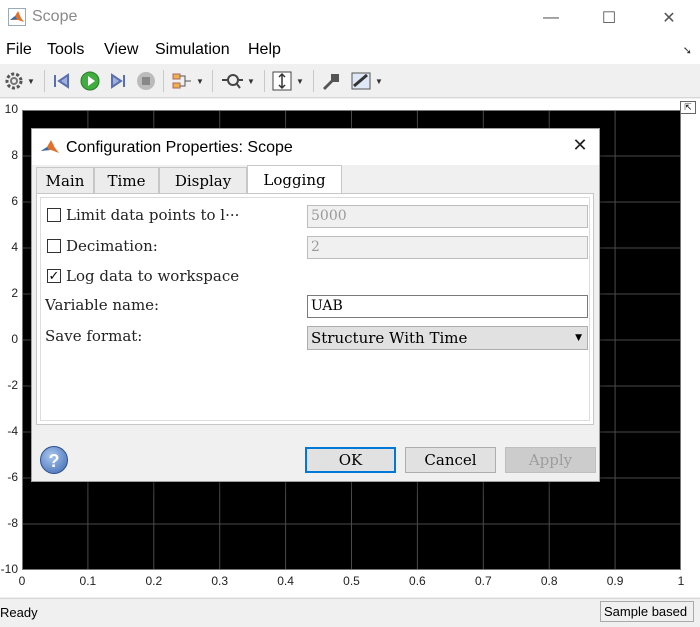 The width and height of the screenshot is (700, 627). I want to click on status-text: Ready, so click(19, 612).